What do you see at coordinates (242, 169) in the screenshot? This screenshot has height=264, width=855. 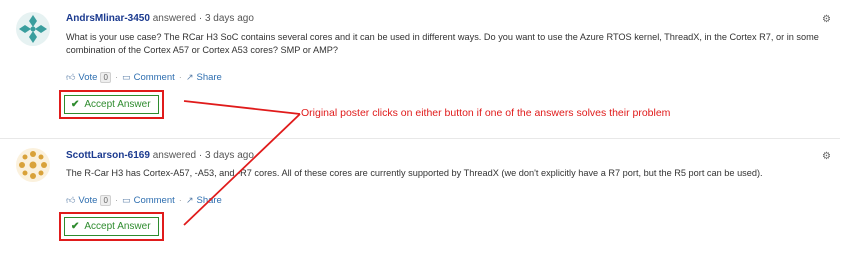 I see `annotation-line-bottom` at bounding box center [242, 169].